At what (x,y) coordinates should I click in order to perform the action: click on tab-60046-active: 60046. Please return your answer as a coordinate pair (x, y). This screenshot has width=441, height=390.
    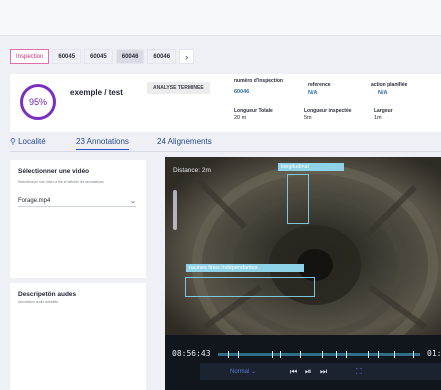
    Looking at the image, I should click on (130, 56).